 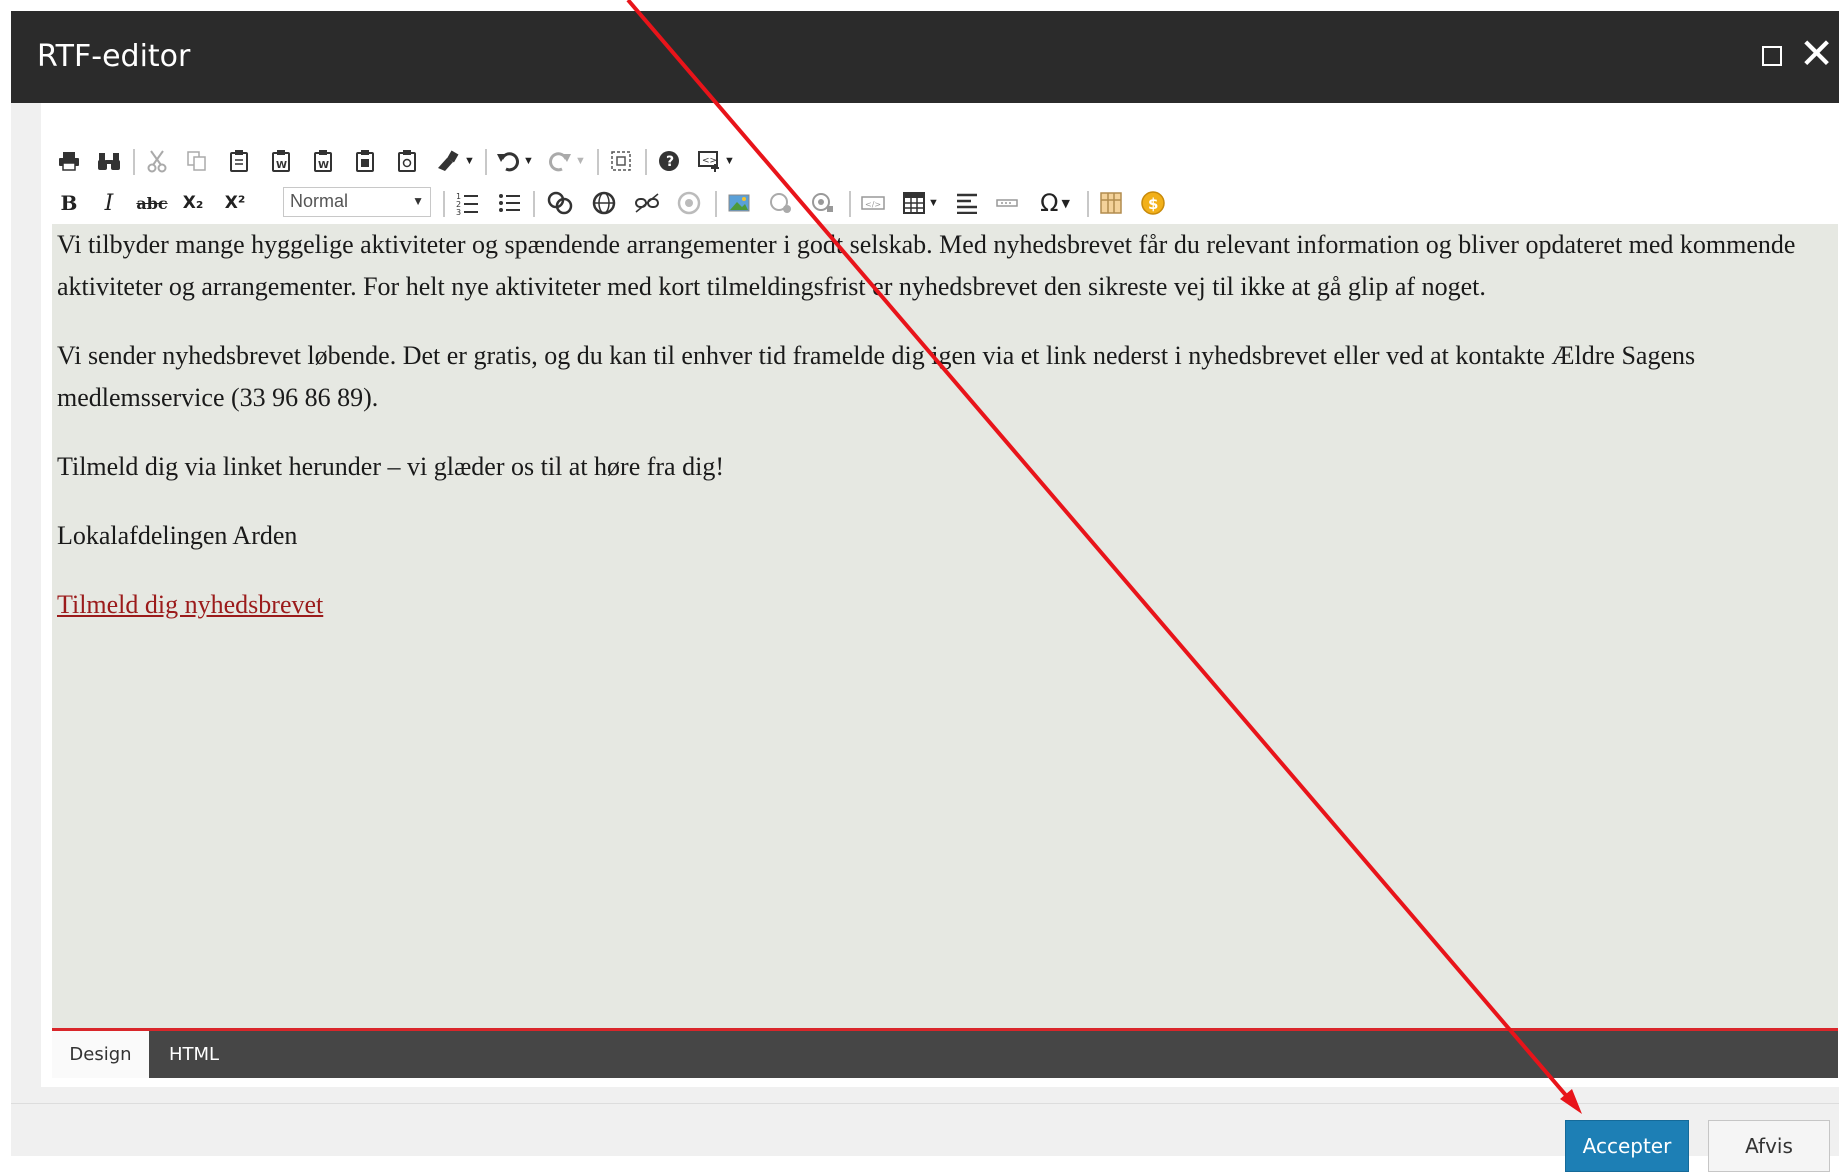 What do you see at coordinates (69, 203) in the screenshot?
I see `bold-button: B` at bounding box center [69, 203].